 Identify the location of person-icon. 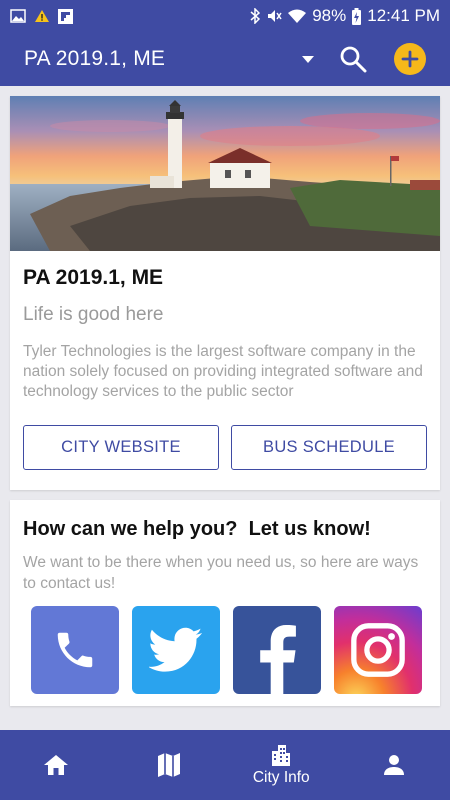
(393, 765).